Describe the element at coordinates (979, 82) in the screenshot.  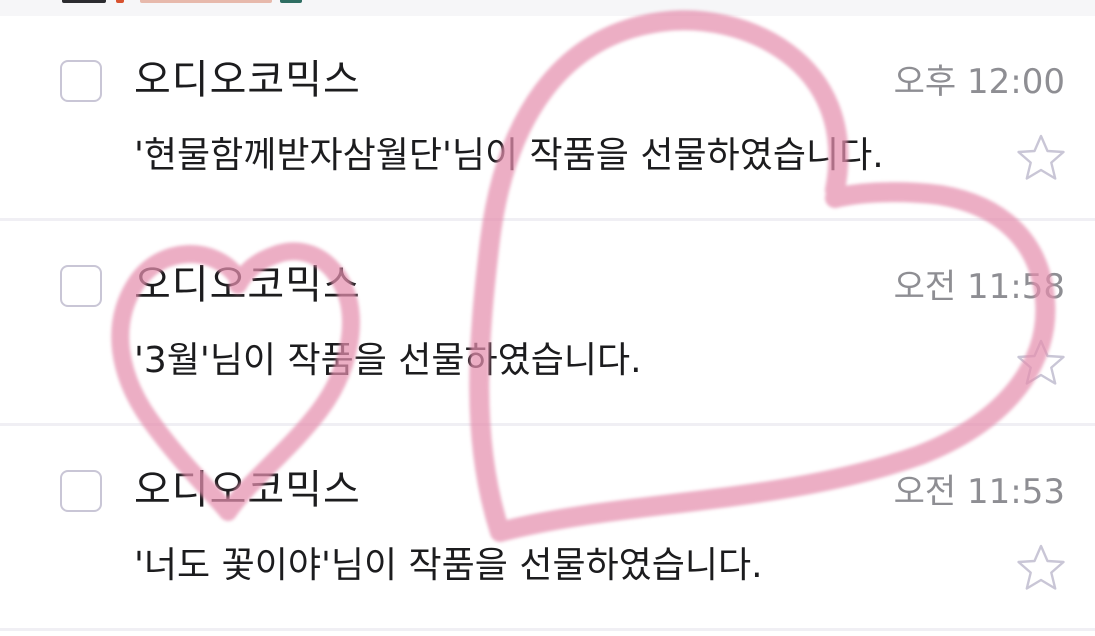
I see `timestamp: 오후 12:00` at that location.